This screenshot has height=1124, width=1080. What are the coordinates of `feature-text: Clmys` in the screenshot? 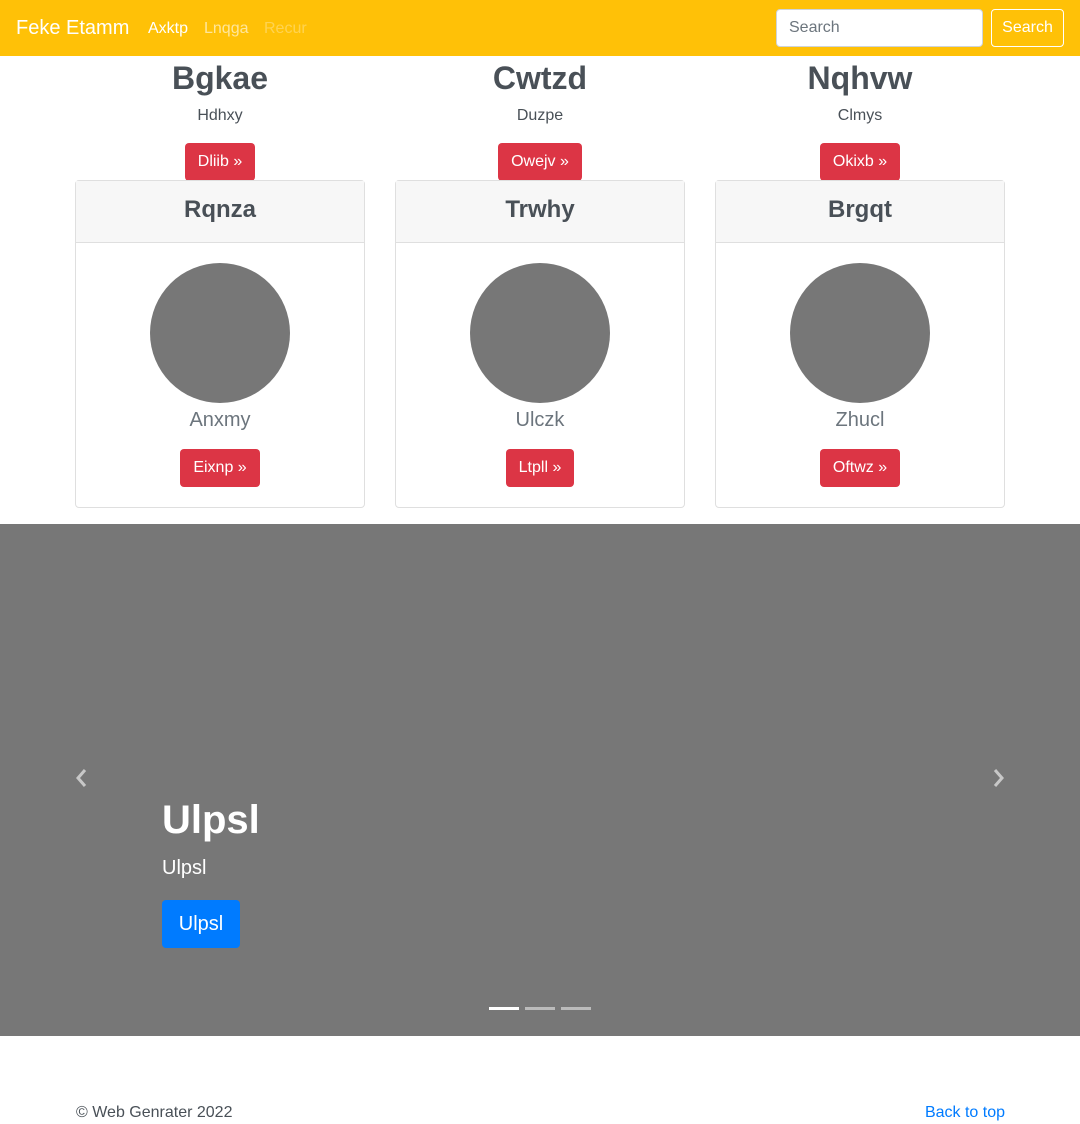 It's located at (860, 115).